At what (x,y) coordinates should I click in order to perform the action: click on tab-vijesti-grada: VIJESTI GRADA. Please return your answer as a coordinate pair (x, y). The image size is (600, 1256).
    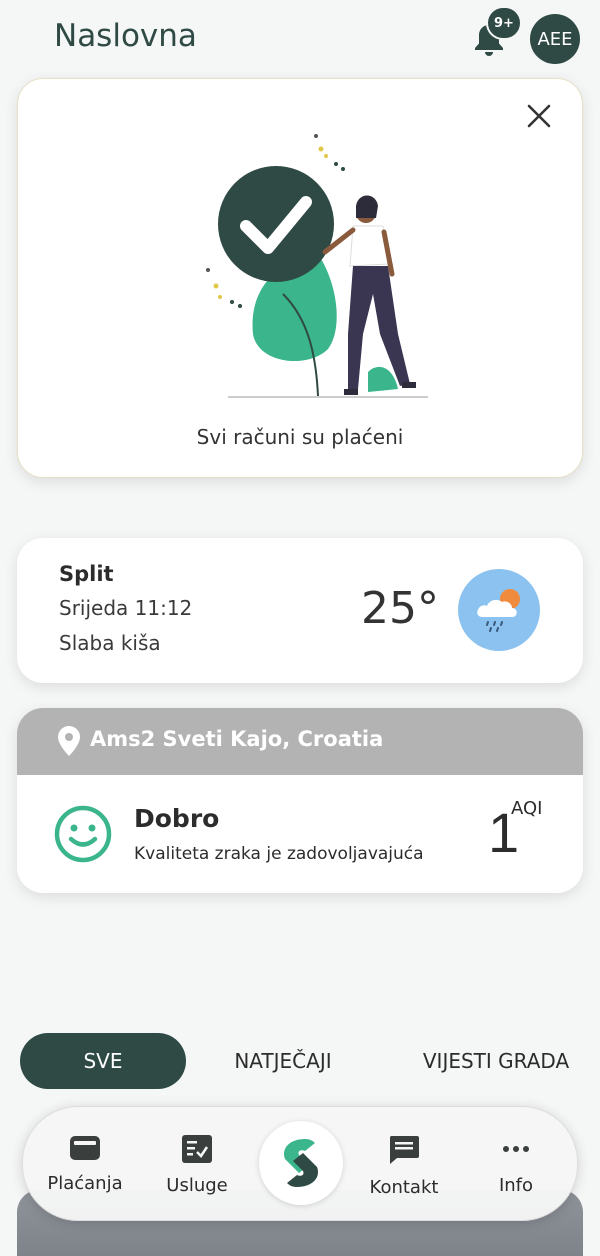
    Looking at the image, I should click on (496, 1061).